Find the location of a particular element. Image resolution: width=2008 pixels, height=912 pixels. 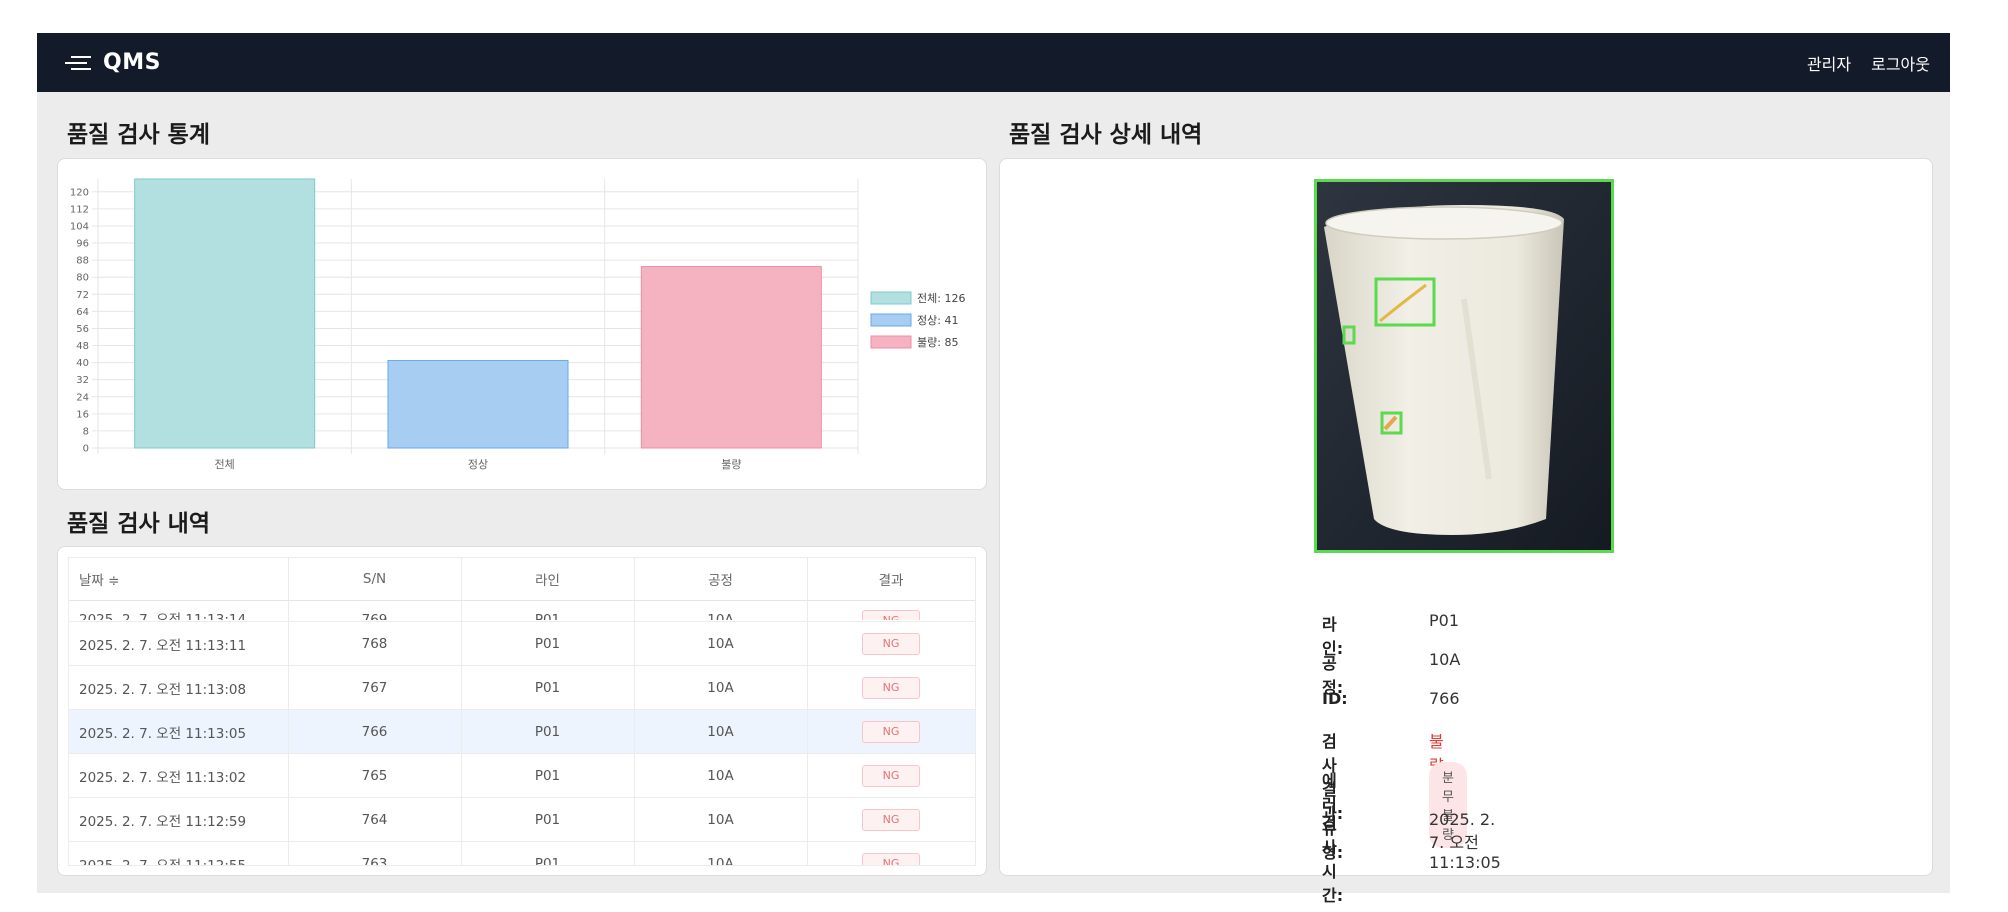

top-navigation-bar: QMS 관리자 로그아웃 is located at coordinates (993, 62).